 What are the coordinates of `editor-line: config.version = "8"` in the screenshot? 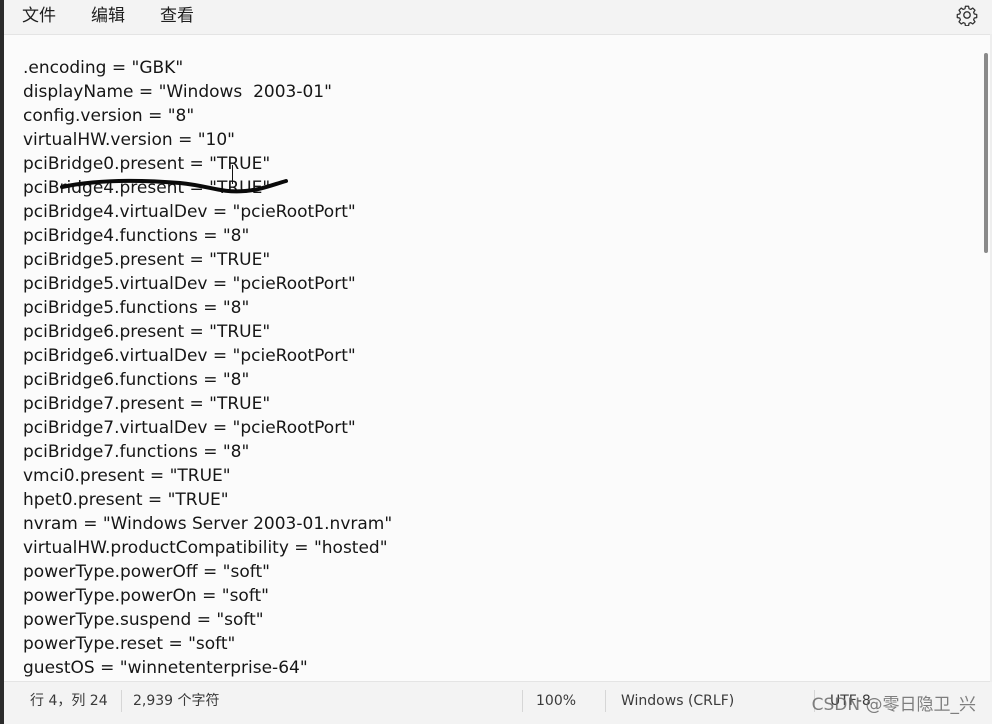 It's located at (109, 116).